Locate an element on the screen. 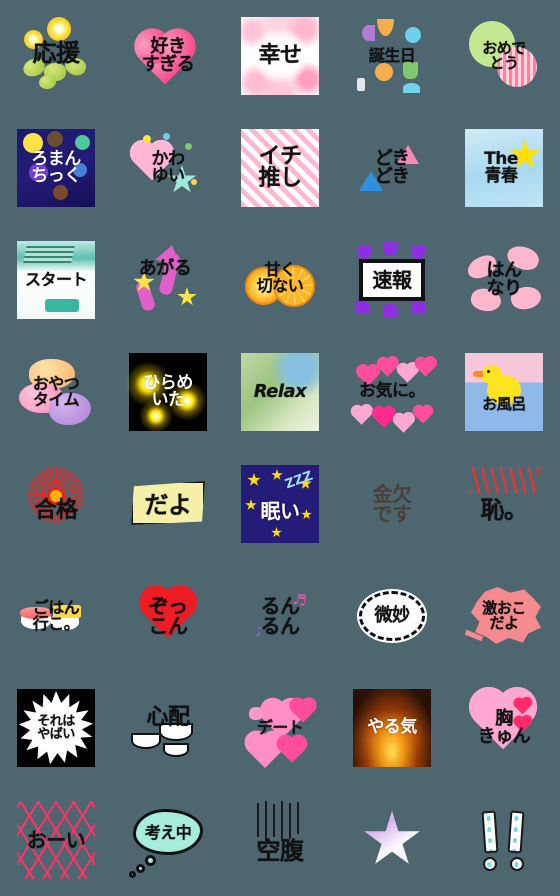 The height and width of the screenshot is (896, 560). exclamation-bar is located at coordinates (490, 832).